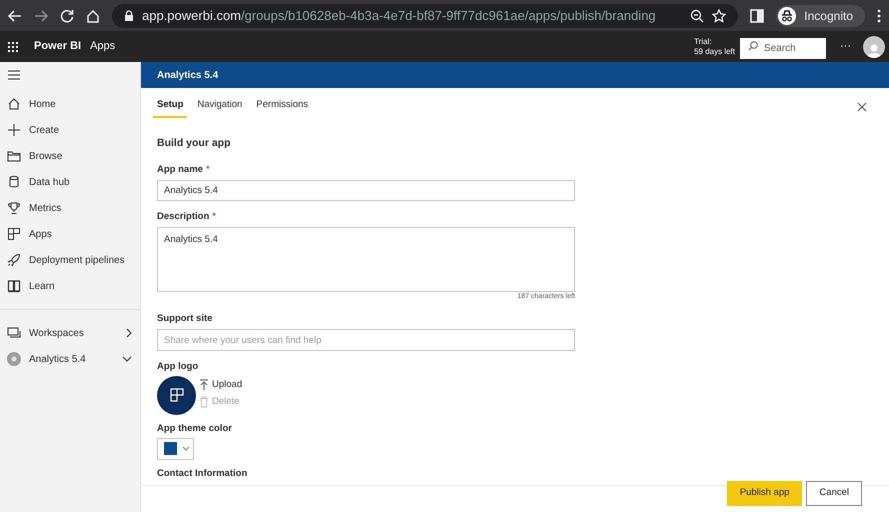 The width and height of the screenshot is (889, 512). I want to click on zoom-icon, so click(697, 15).